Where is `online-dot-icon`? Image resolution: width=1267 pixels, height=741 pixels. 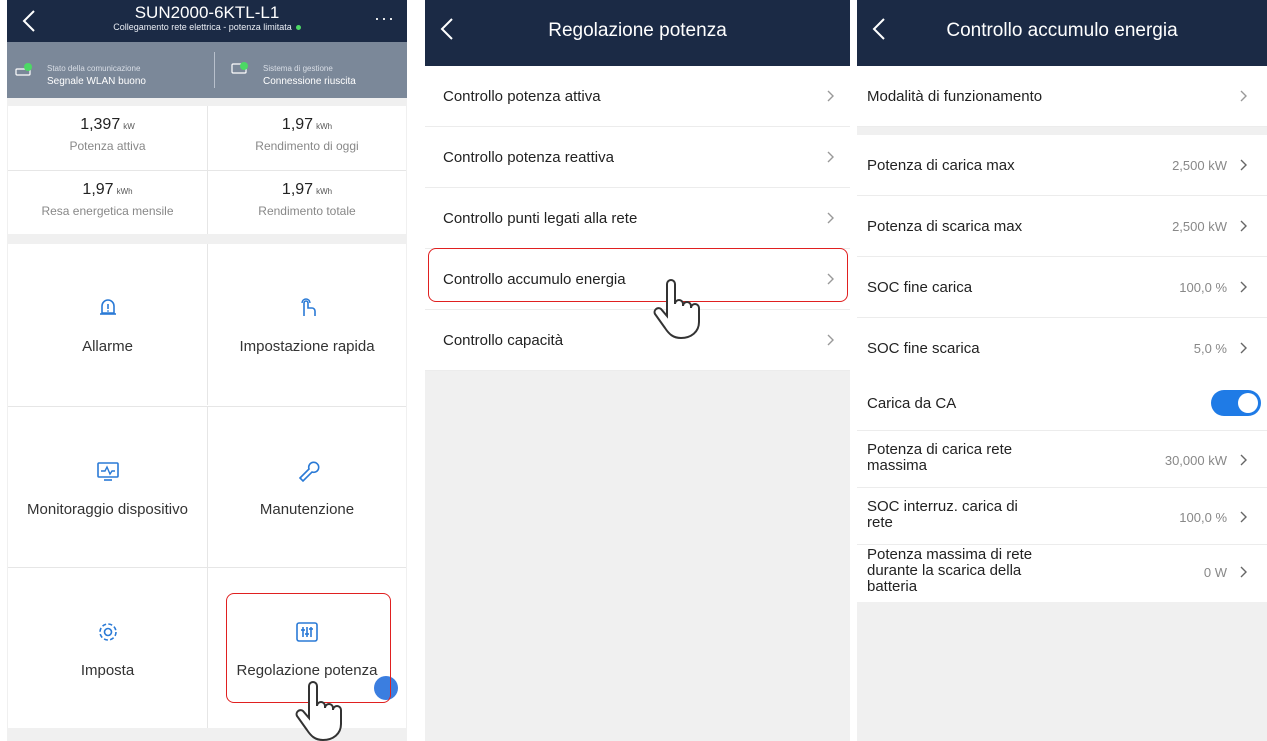 online-dot-icon is located at coordinates (298, 28).